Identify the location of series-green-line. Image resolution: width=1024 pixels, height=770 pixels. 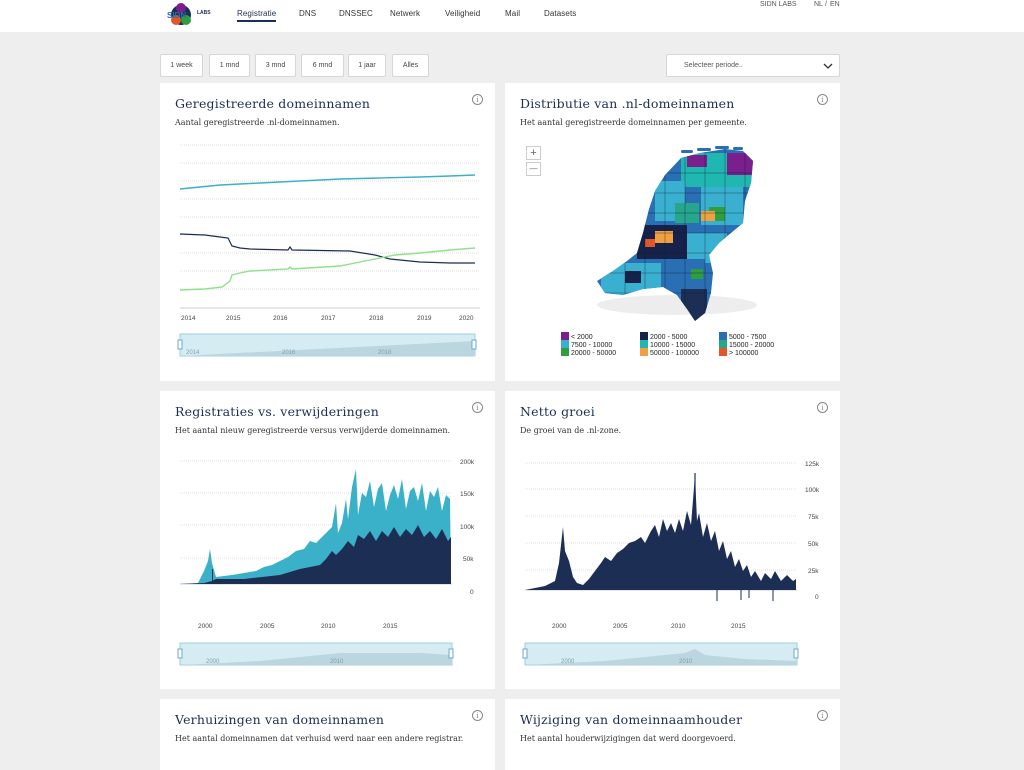
(327, 269).